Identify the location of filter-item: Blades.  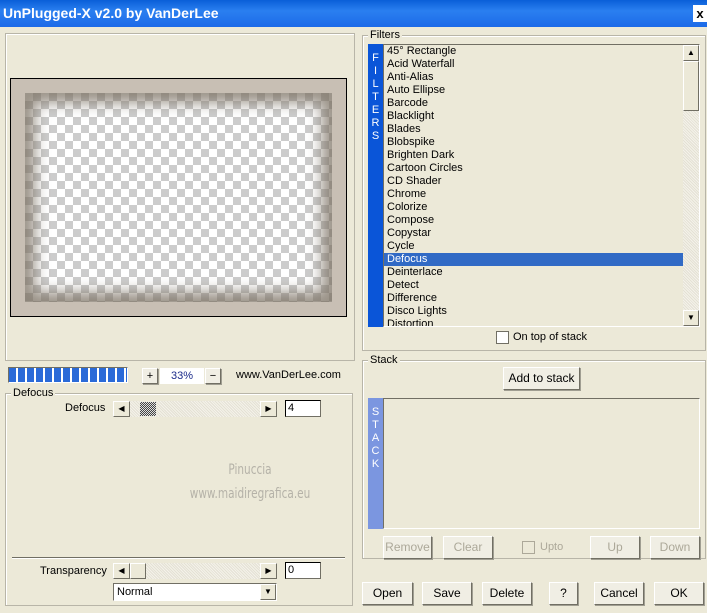
(533, 129).